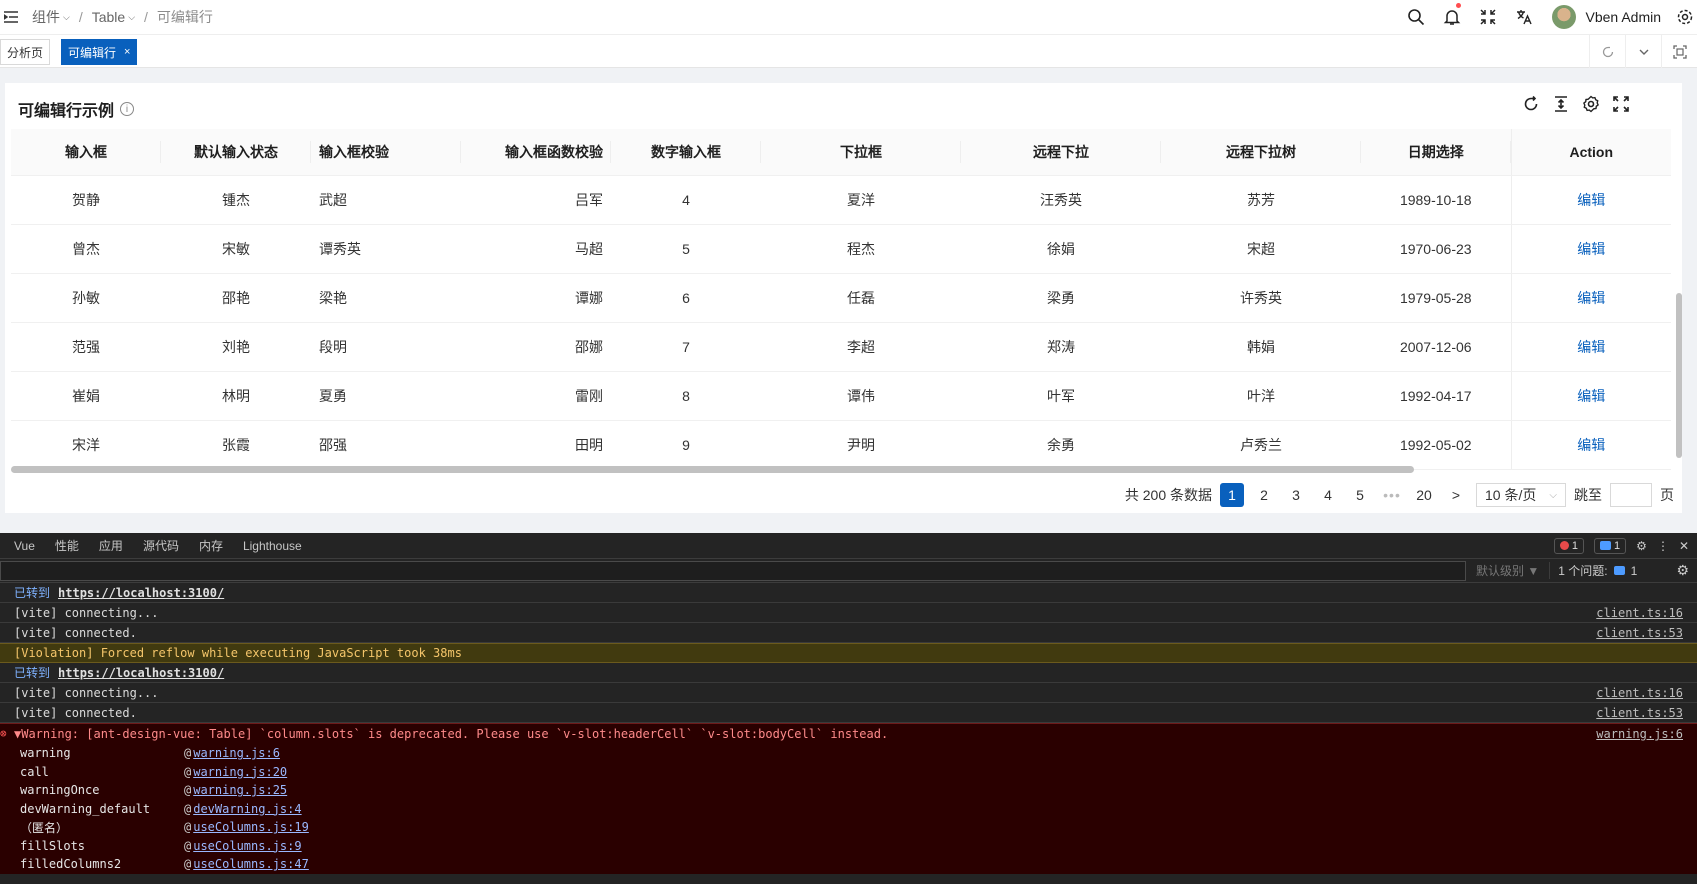  I want to click on close-icon: ×, so click(127, 52).